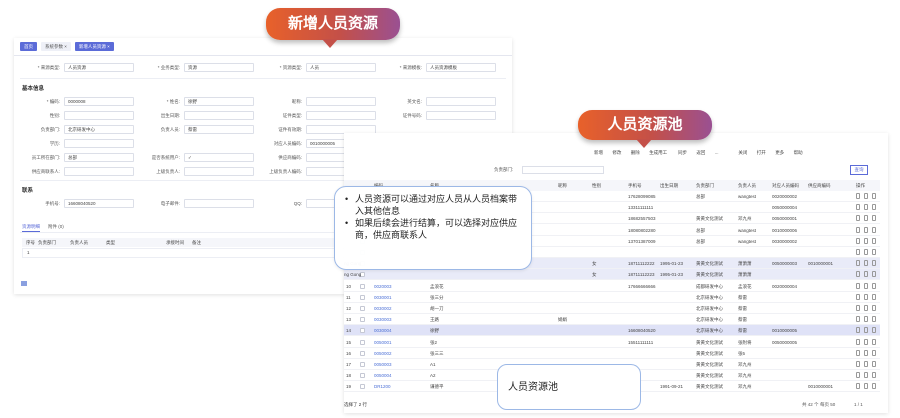  Describe the element at coordinates (612, 320) in the screenshot. I see `table-row: 13 0030003 王路 娟娟 北京研发中心 蔡雷` at that location.